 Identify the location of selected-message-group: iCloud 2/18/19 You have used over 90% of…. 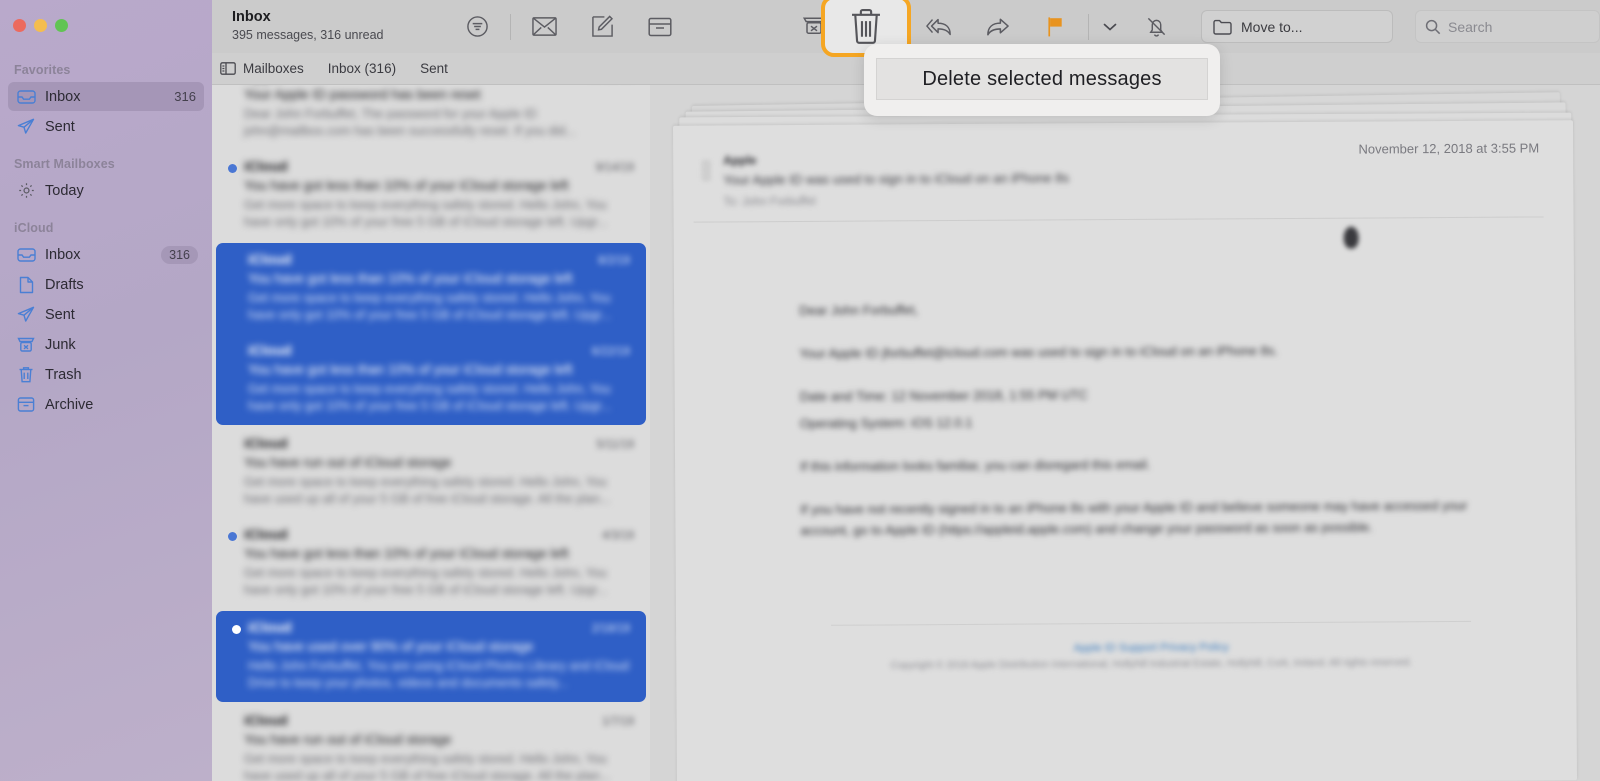
(431, 656).